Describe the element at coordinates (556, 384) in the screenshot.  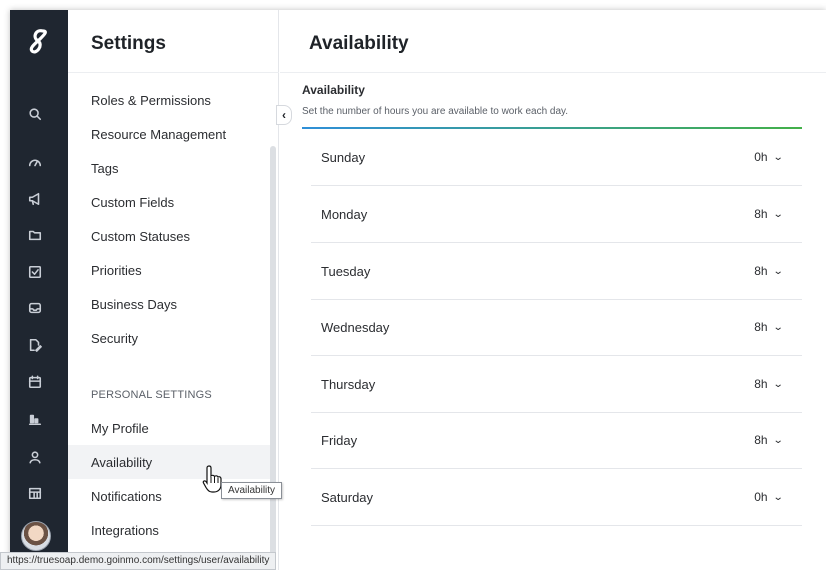
I see `day-row-thursday: Thursday 8h ⌄` at that location.